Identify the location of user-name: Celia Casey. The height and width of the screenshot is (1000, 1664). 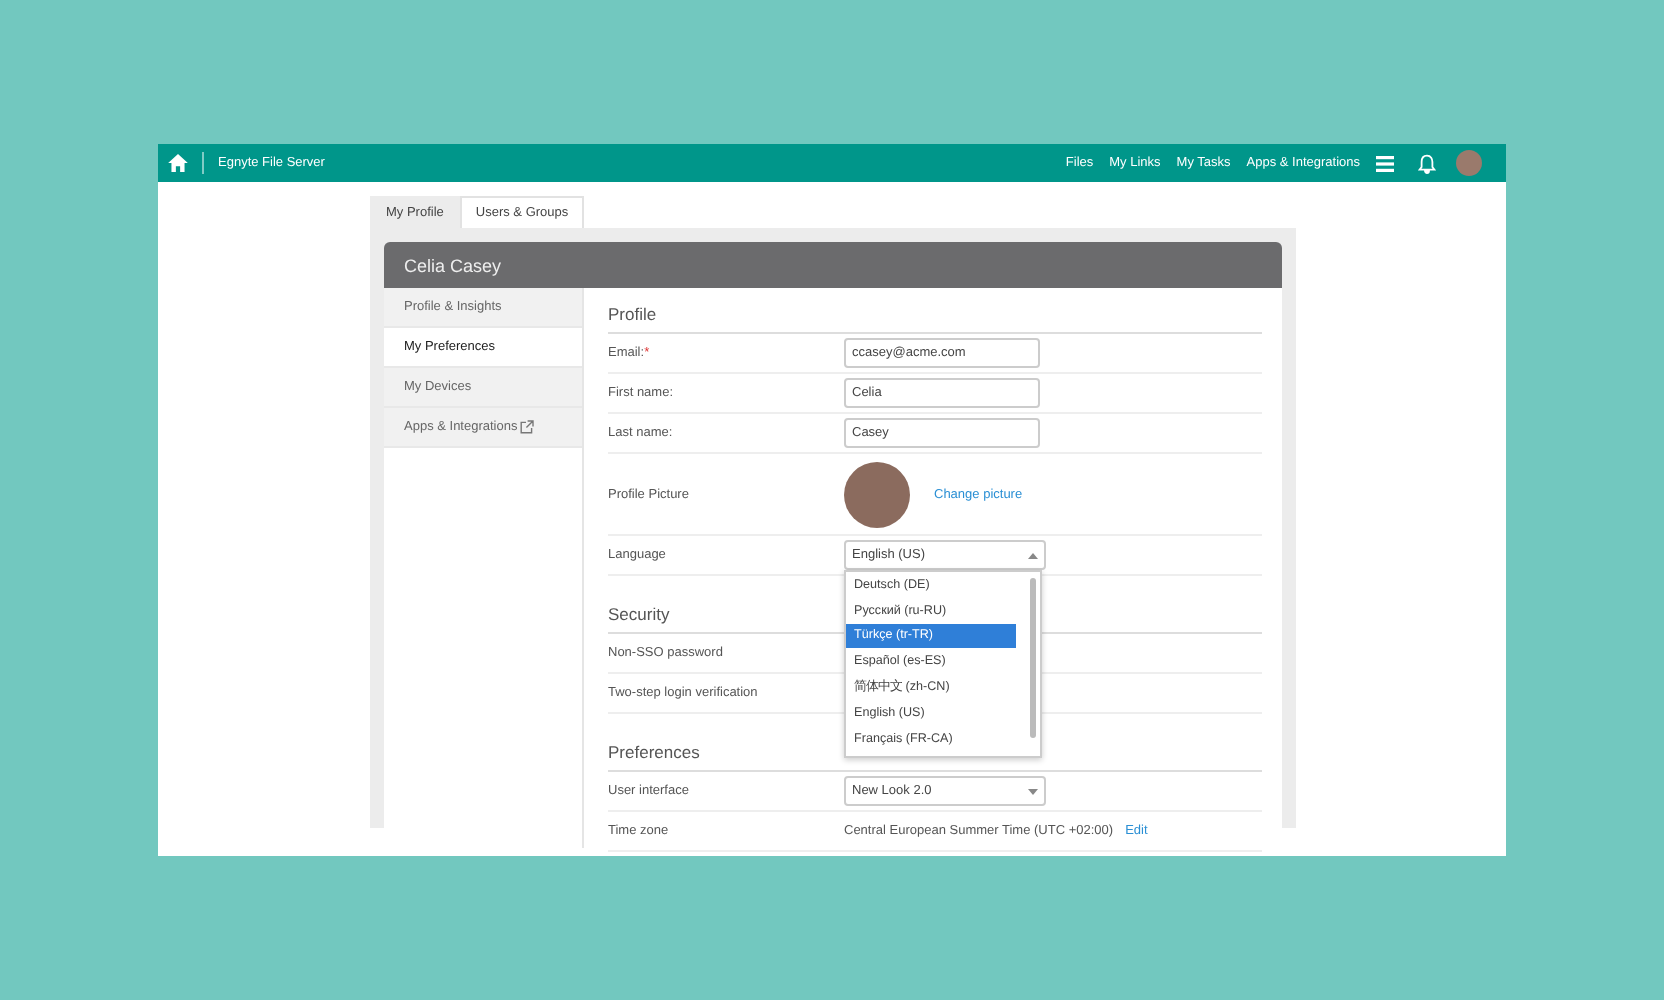
(453, 265).